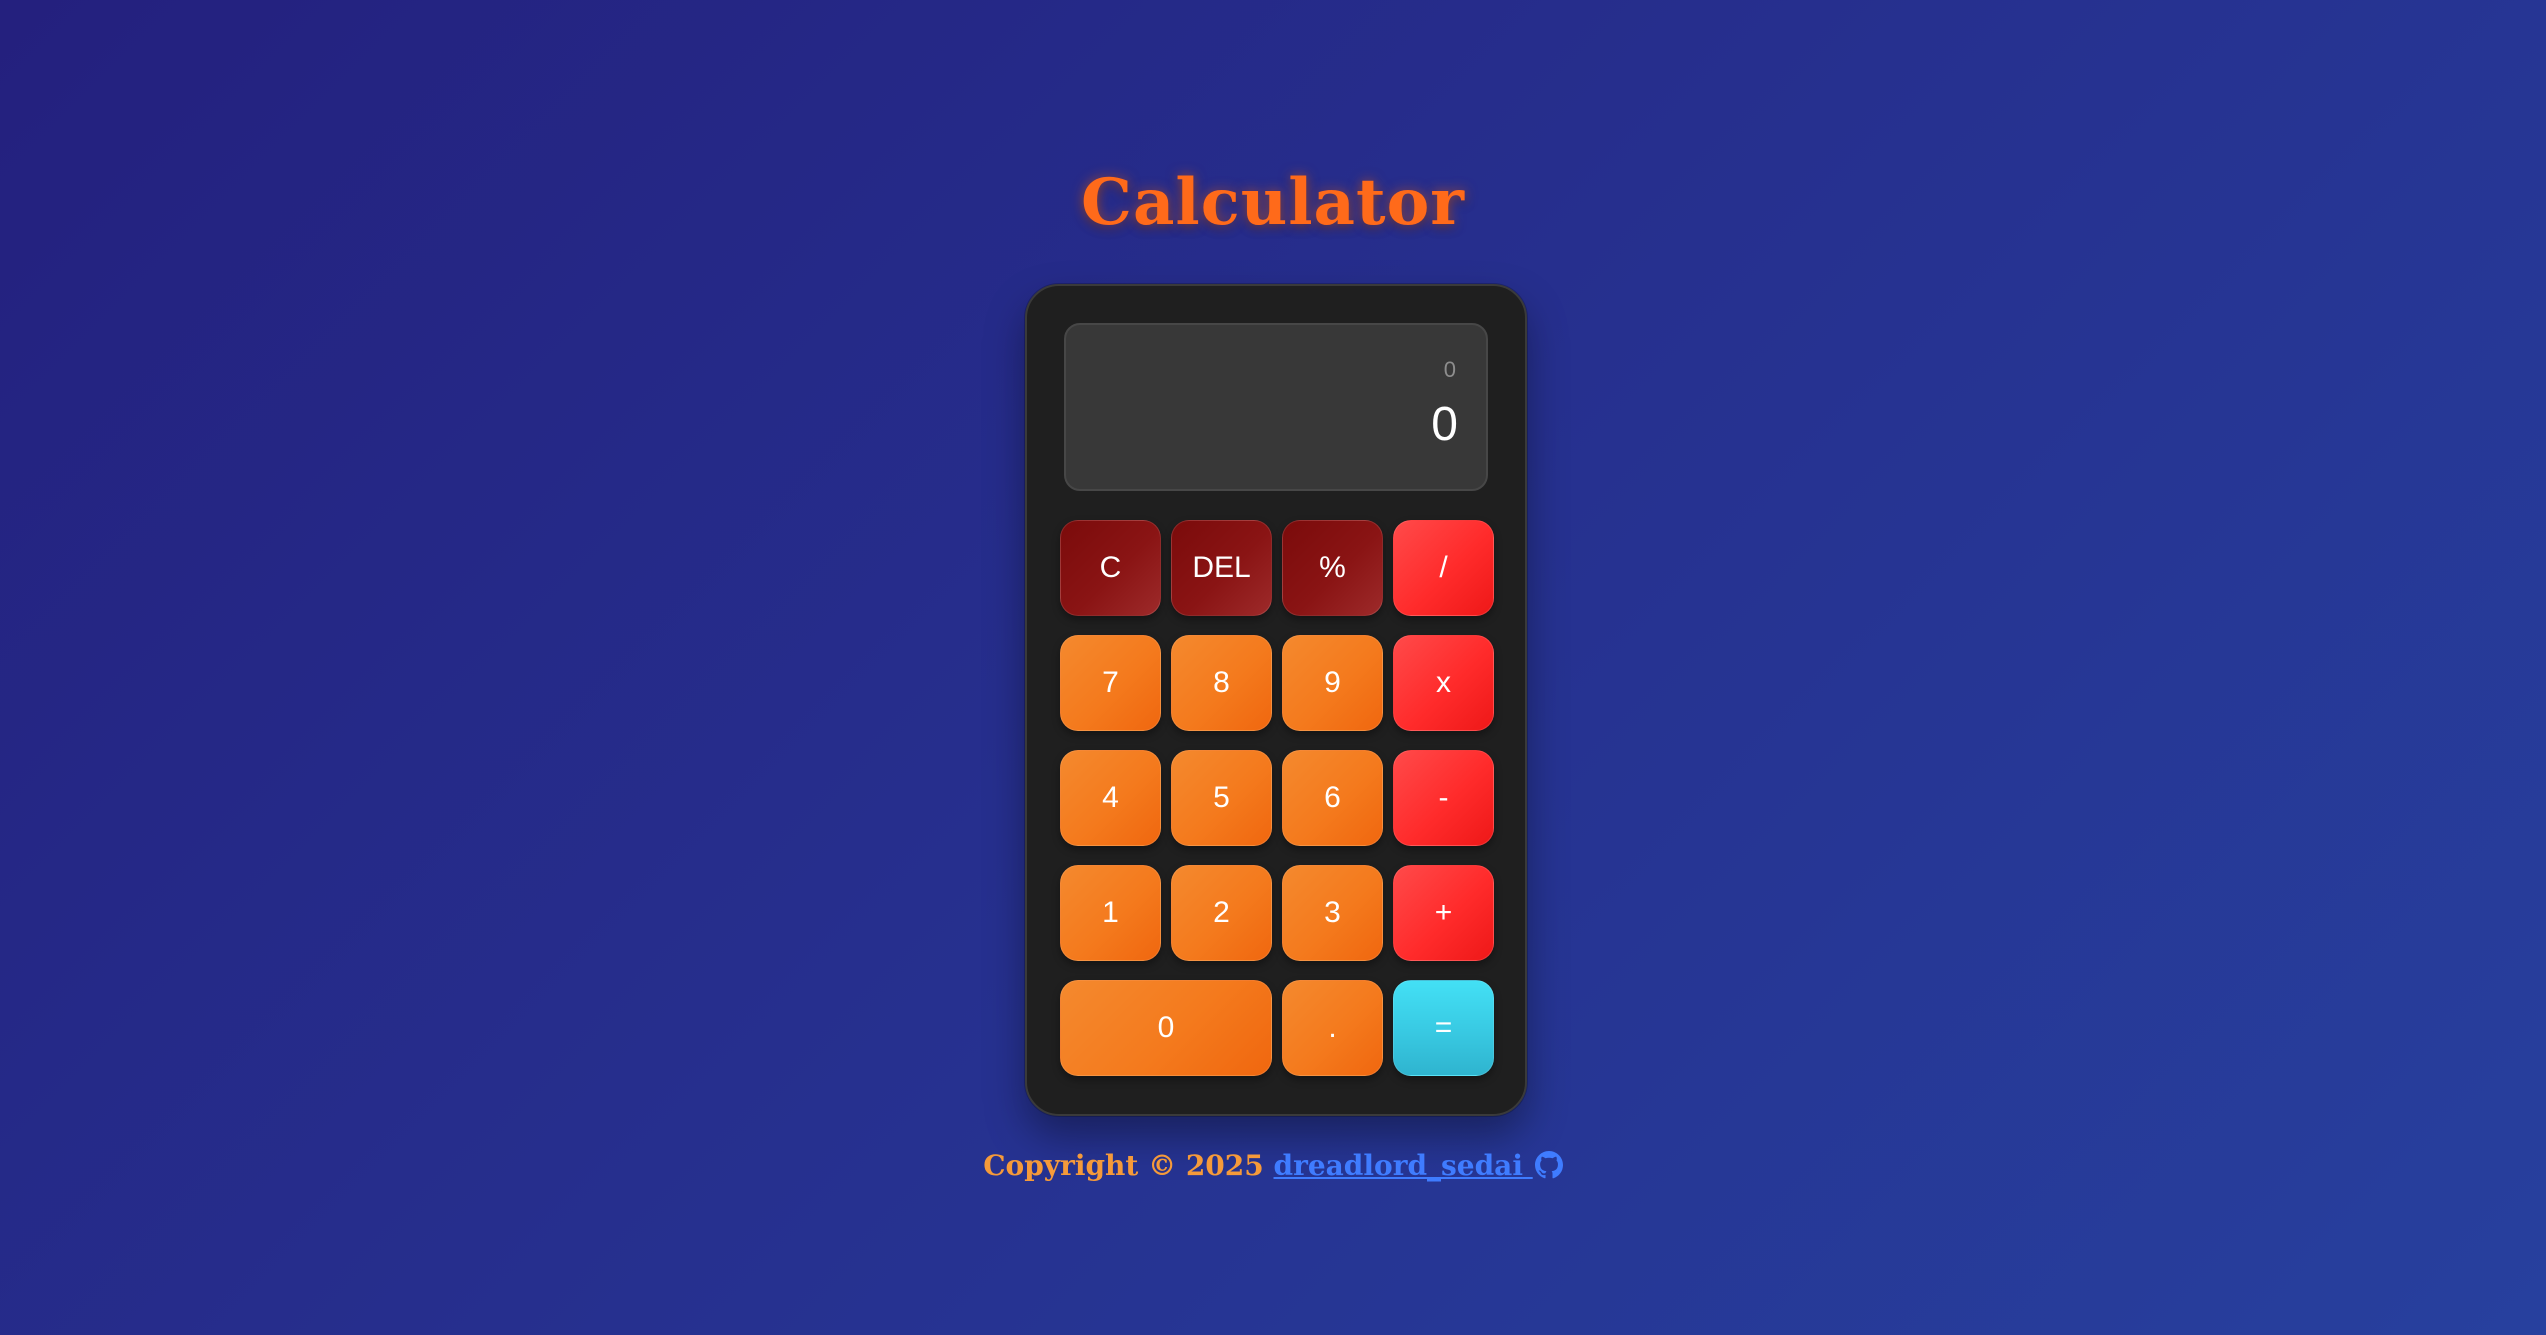 The height and width of the screenshot is (1335, 2546). I want to click on keypad: C DEL % / 7 8 9 x 4 5 6 - 1 2 3 + 0 . =, so click(1277, 798).